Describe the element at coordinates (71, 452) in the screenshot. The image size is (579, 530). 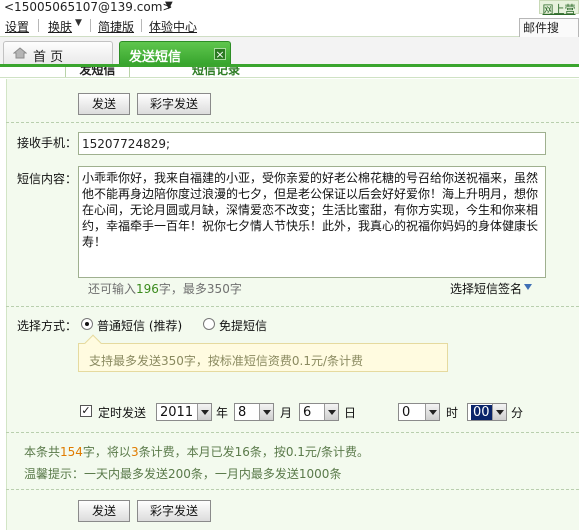
I see `billing-char-count: 154` at that location.